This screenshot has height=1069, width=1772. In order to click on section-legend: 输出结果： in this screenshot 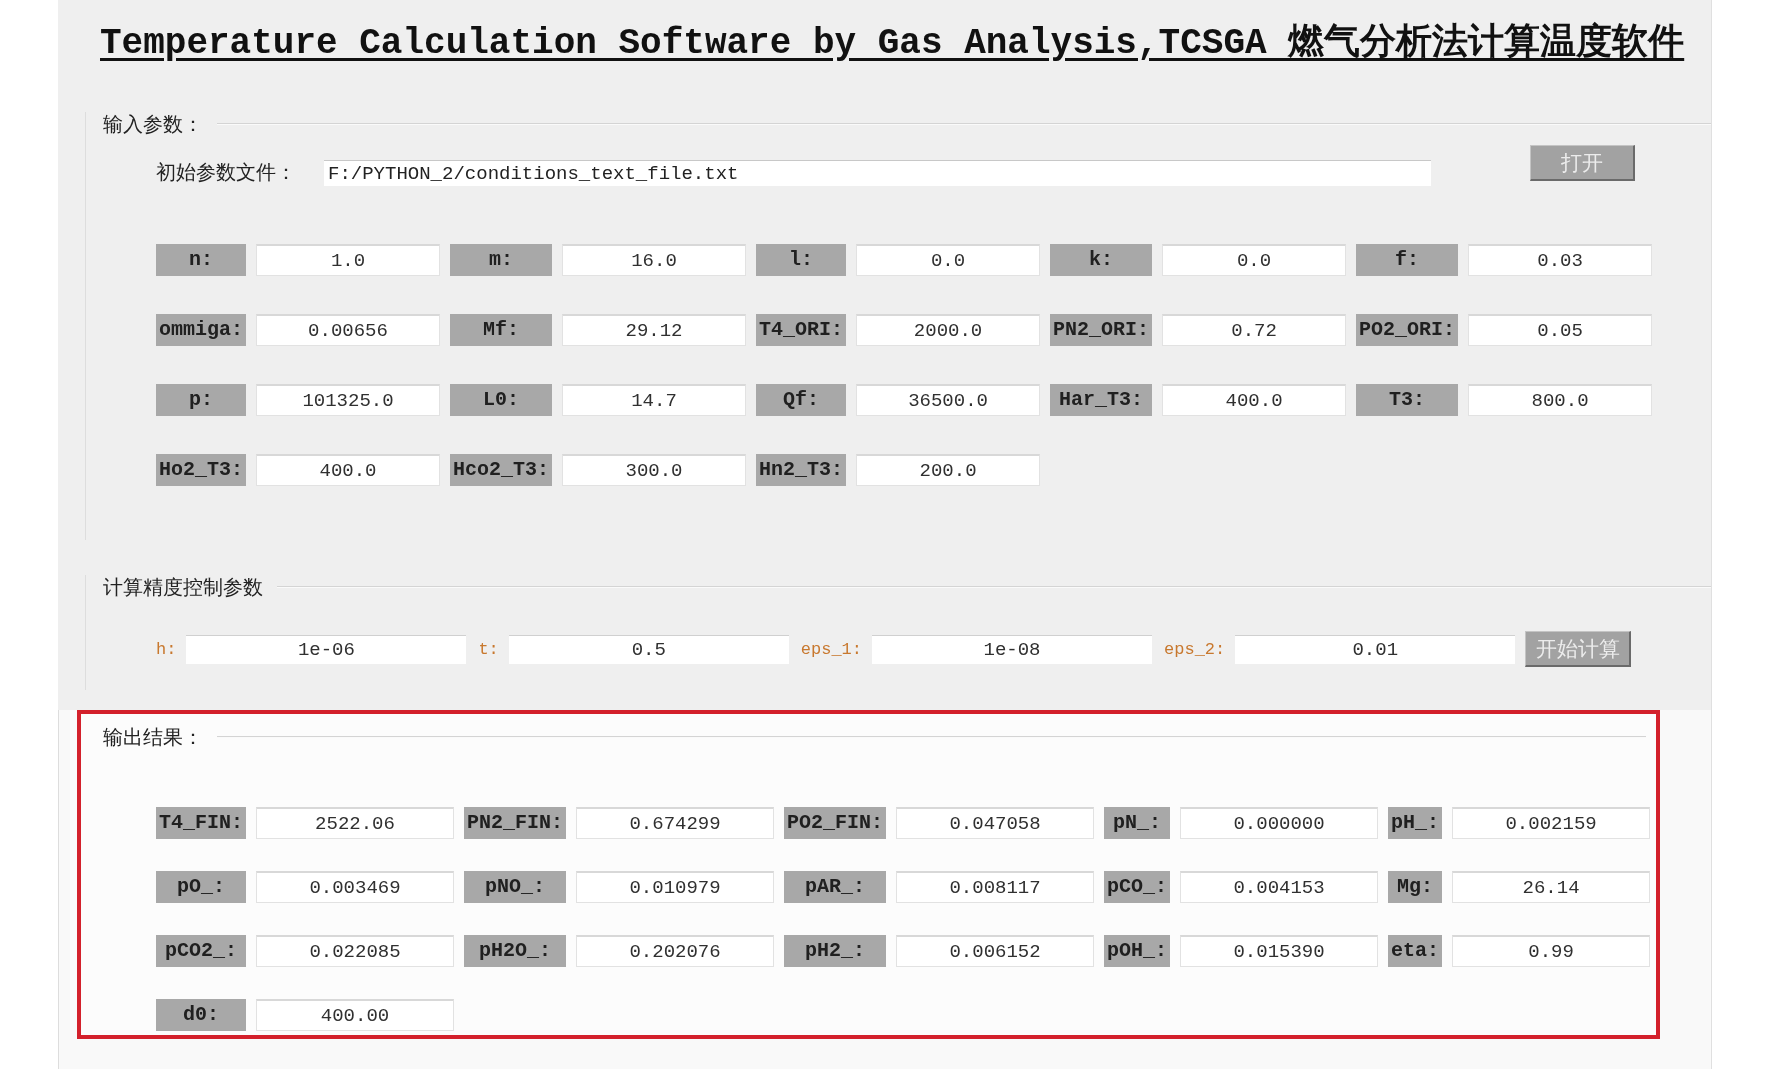, I will do `click(153, 737)`.